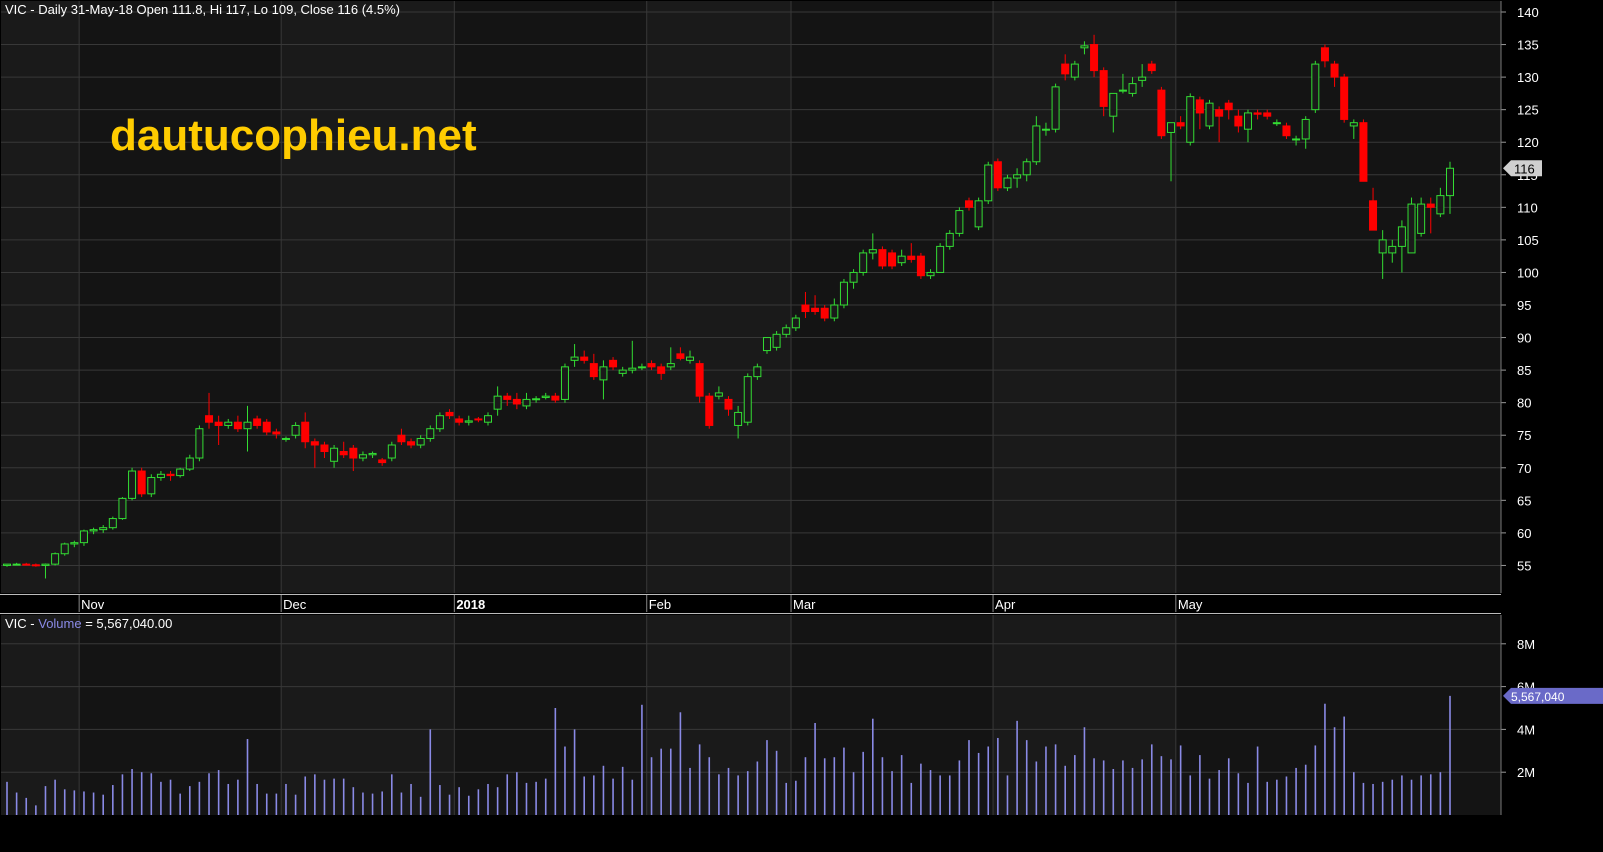 This screenshot has height=852, width=1603. What do you see at coordinates (1538, 697) in the screenshot?
I see `last-volume-label: 5,567,040` at bounding box center [1538, 697].